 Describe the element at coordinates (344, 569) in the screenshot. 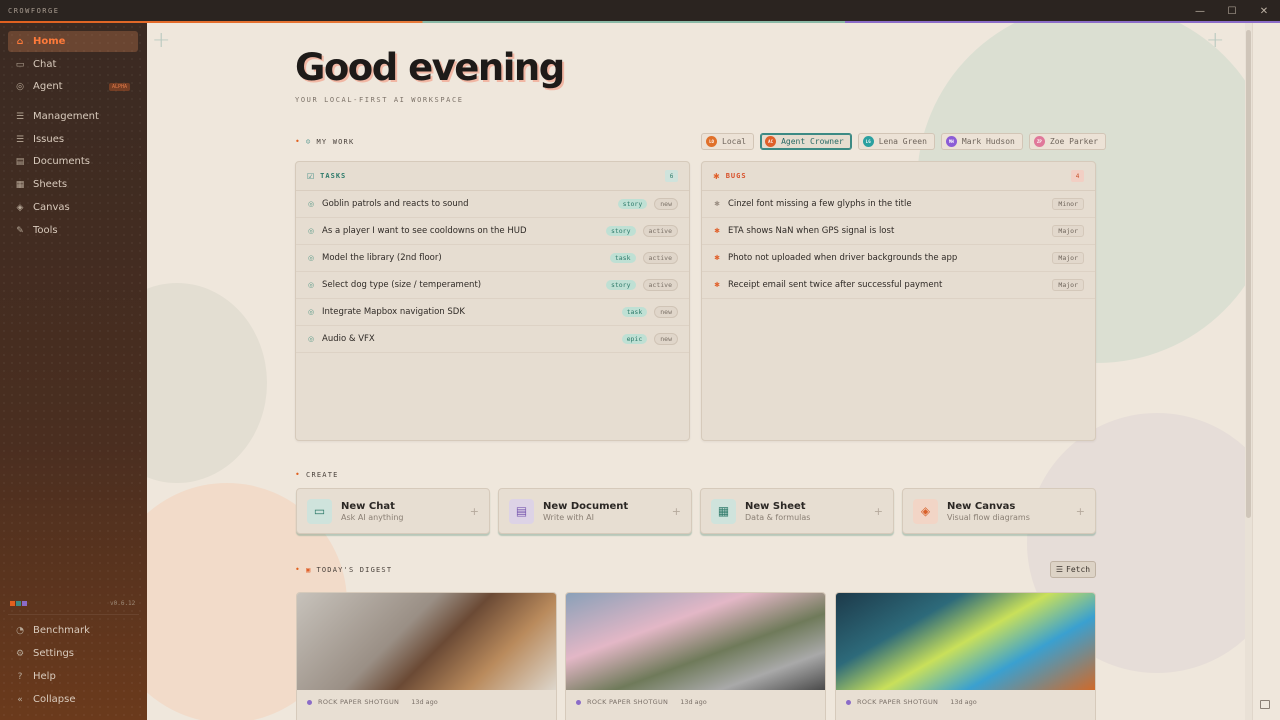

I see `digest-label: • ▣ TODAY'S DIGEST` at that location.